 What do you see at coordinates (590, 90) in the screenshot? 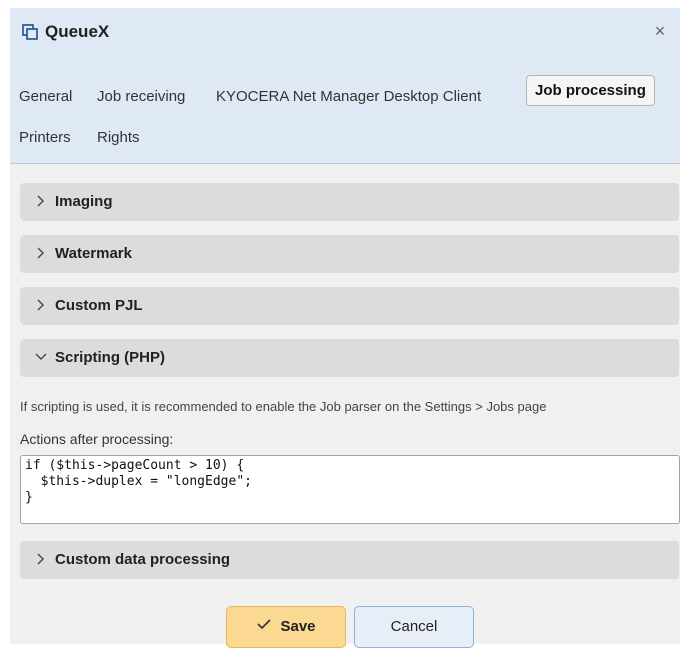
I see `tab-job-processing: Job processing` at bounding box center [590, 90].